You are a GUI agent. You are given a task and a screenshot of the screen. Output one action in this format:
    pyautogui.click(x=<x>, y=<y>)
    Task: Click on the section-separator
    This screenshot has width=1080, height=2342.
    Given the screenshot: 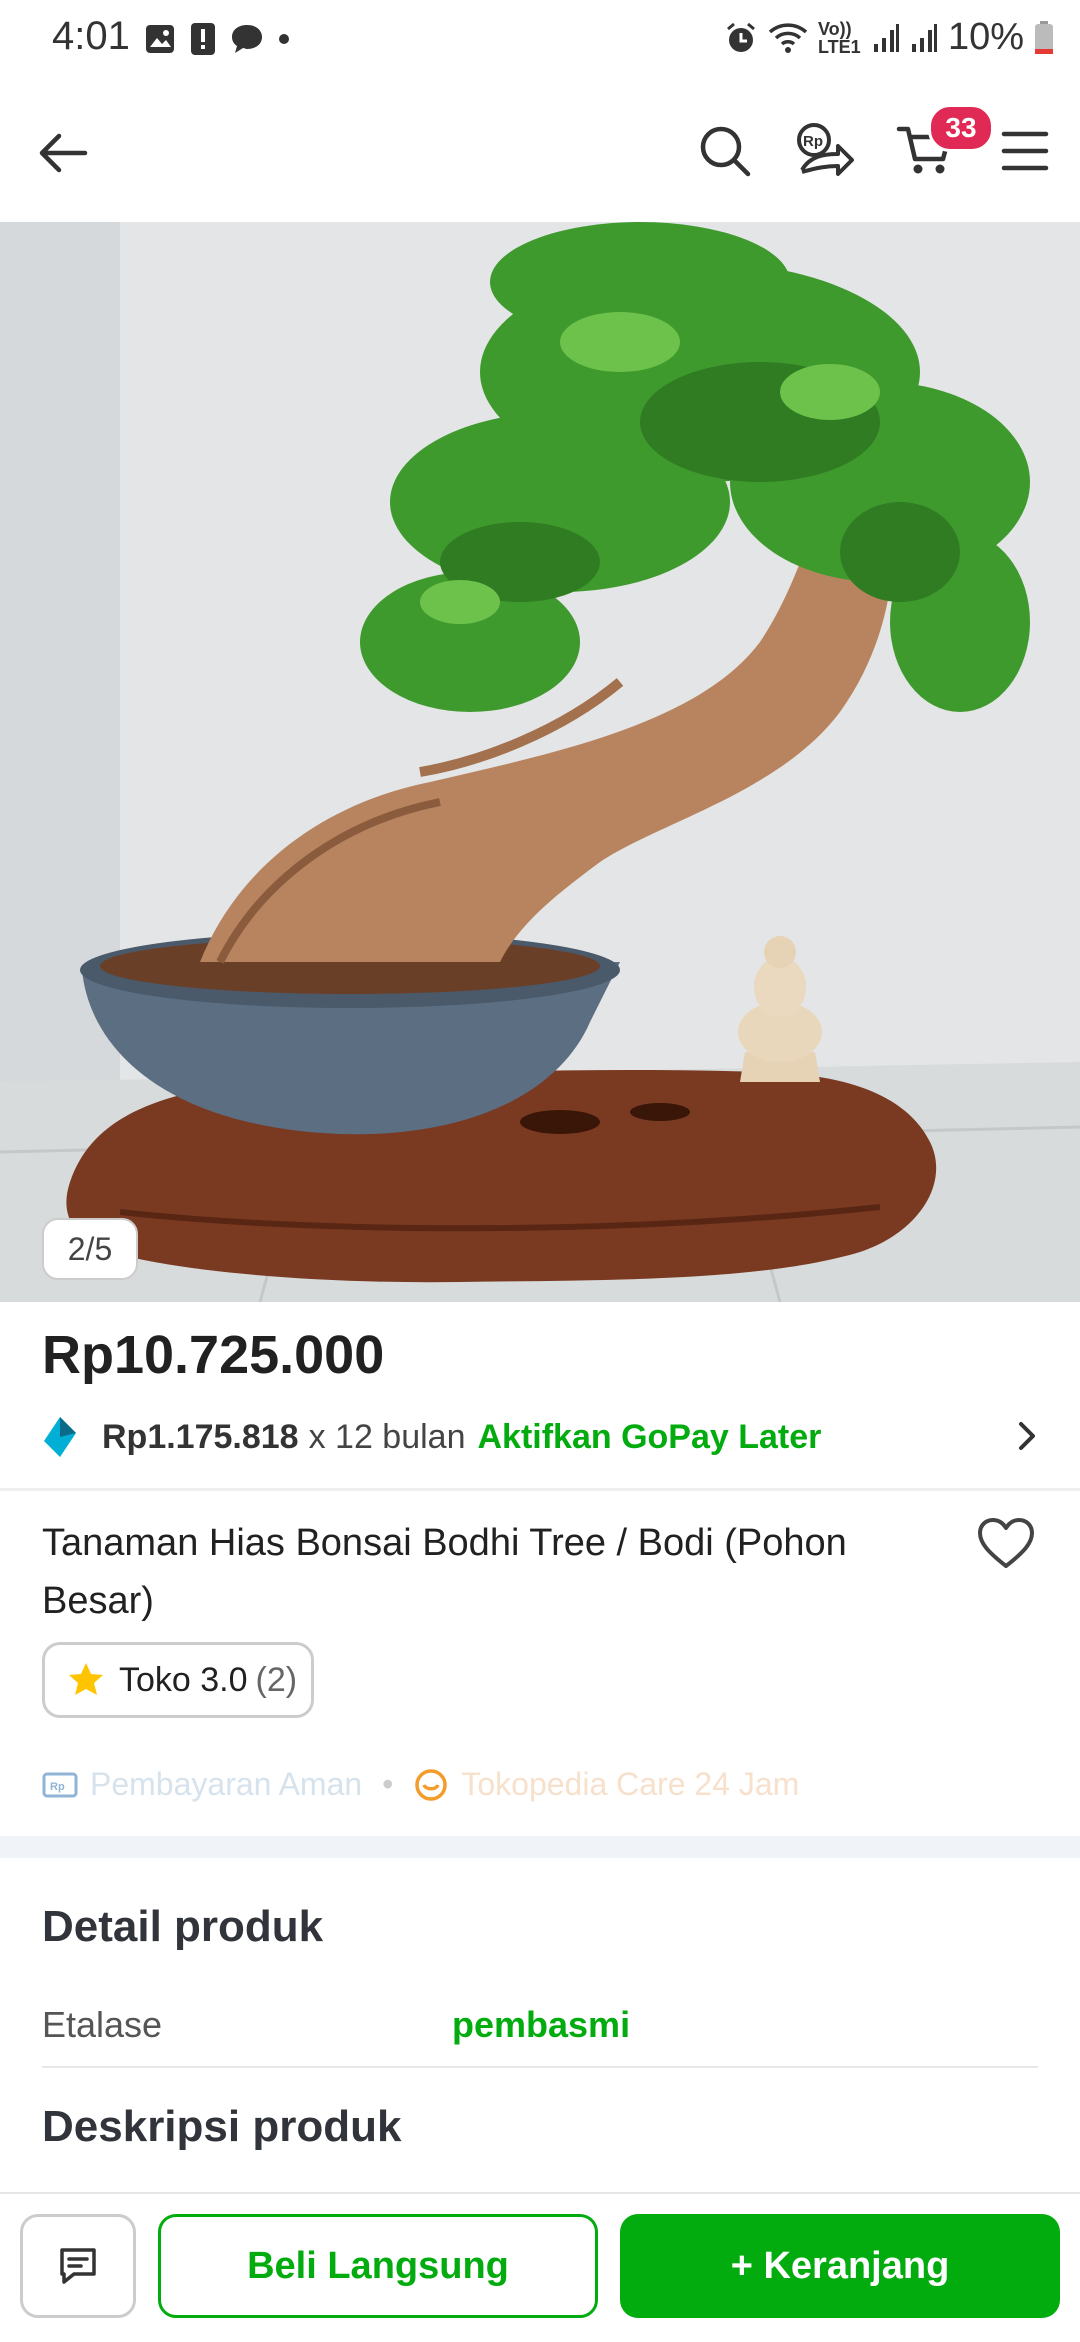 What is the action you would take?
    pyautogui.click(x=540, y=1847)
    